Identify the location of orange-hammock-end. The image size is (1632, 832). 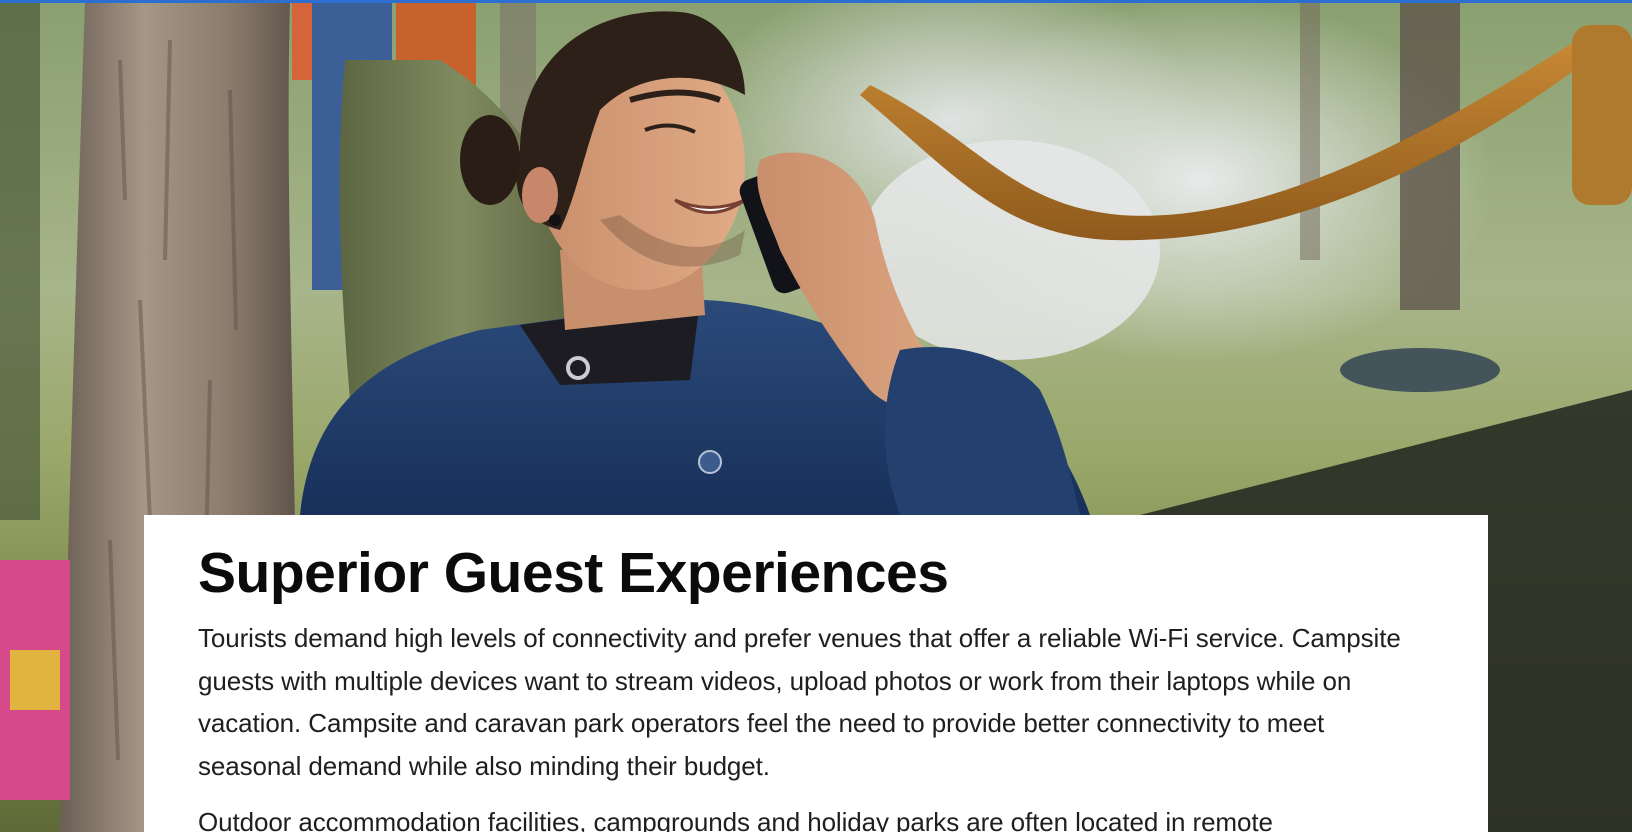
(1602, 115).